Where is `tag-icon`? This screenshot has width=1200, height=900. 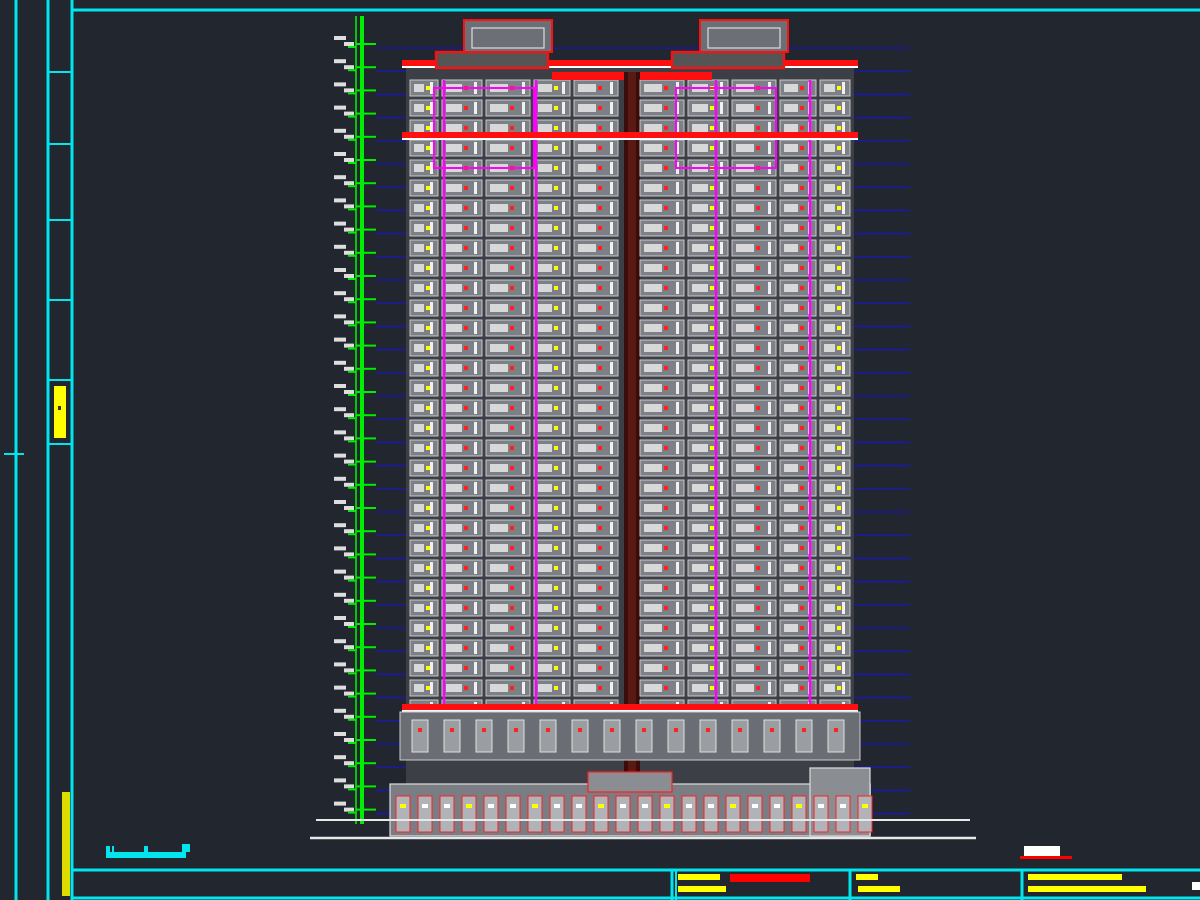 tag-icon is located at coordinates (1046, 852).